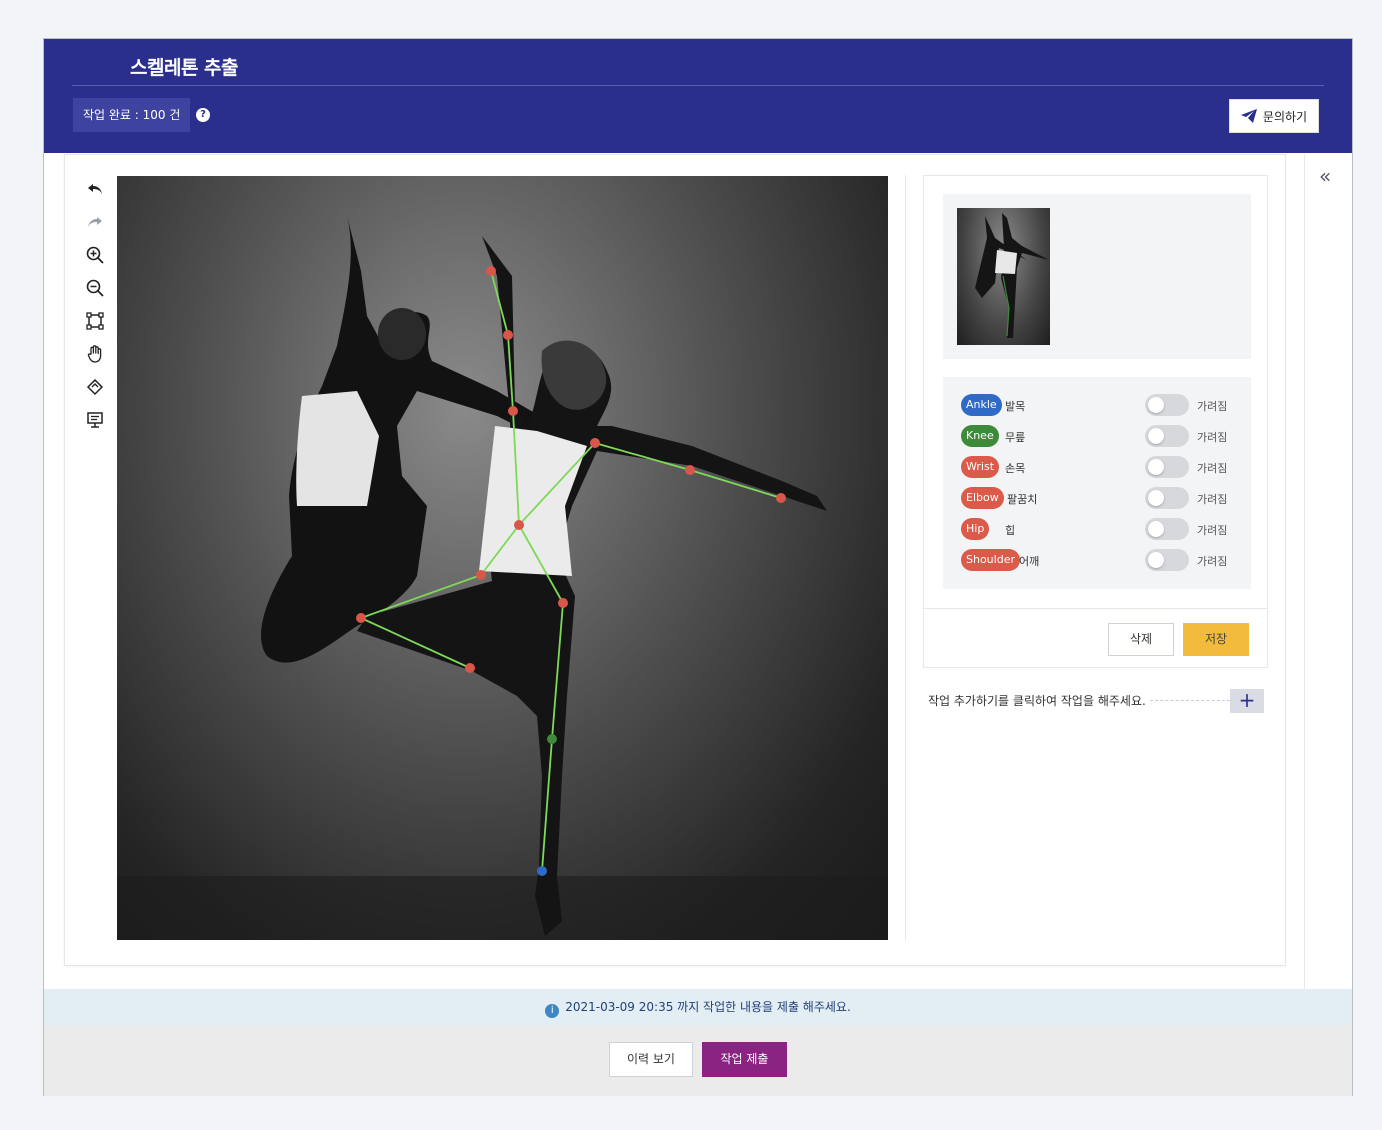  I want to click on collapse-icon: «, so click(1325, 176).